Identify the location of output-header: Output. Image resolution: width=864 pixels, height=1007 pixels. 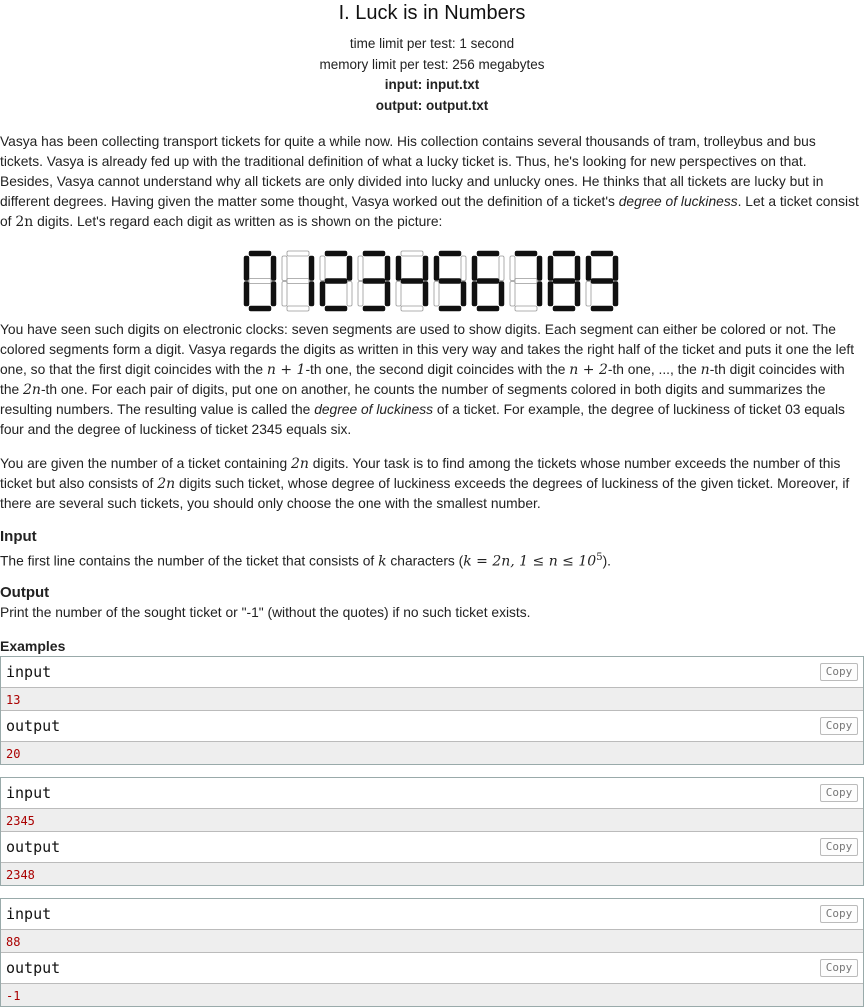
(25, 592).